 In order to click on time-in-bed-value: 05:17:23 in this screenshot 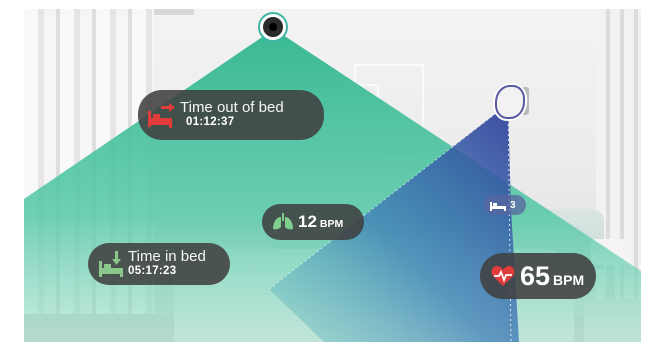, I will do `click(152, 271)`.